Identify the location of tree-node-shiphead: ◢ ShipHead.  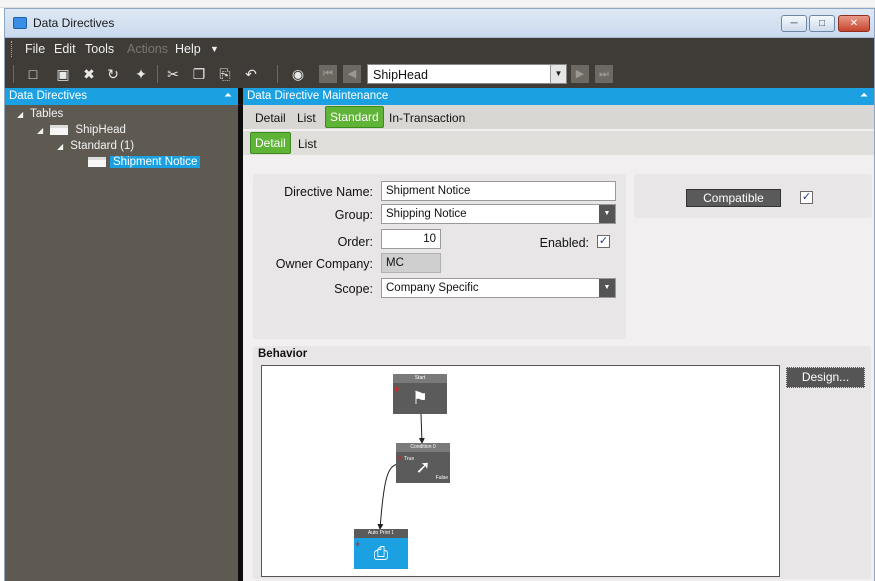
(81, 132).